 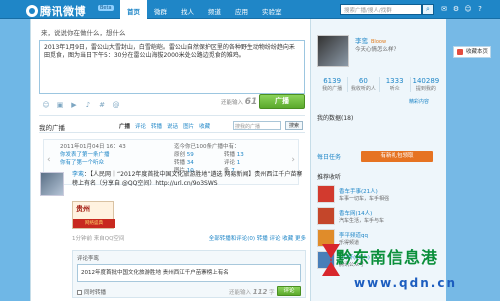 What do you see at coordinates (93, 215) in the screenshot?
I see `post-image: 贵州 网络盛典` at bounding box center [93, 215].